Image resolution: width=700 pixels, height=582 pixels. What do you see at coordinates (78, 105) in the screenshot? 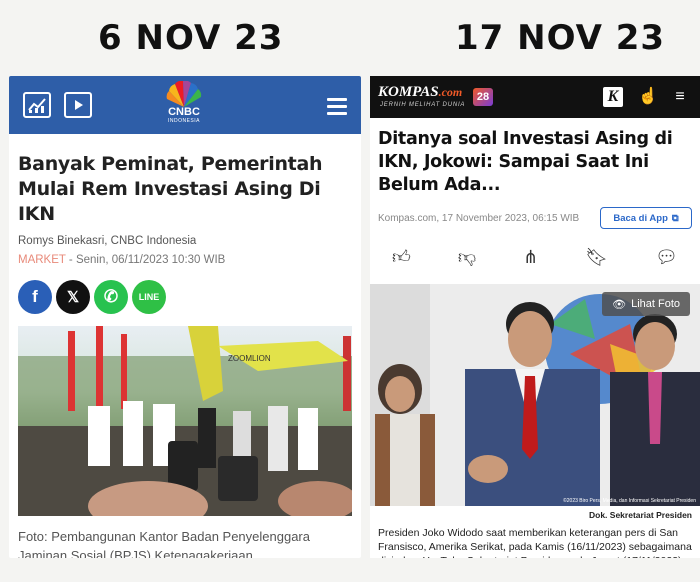
I see `video-icon` at bounding box center [78, 105].